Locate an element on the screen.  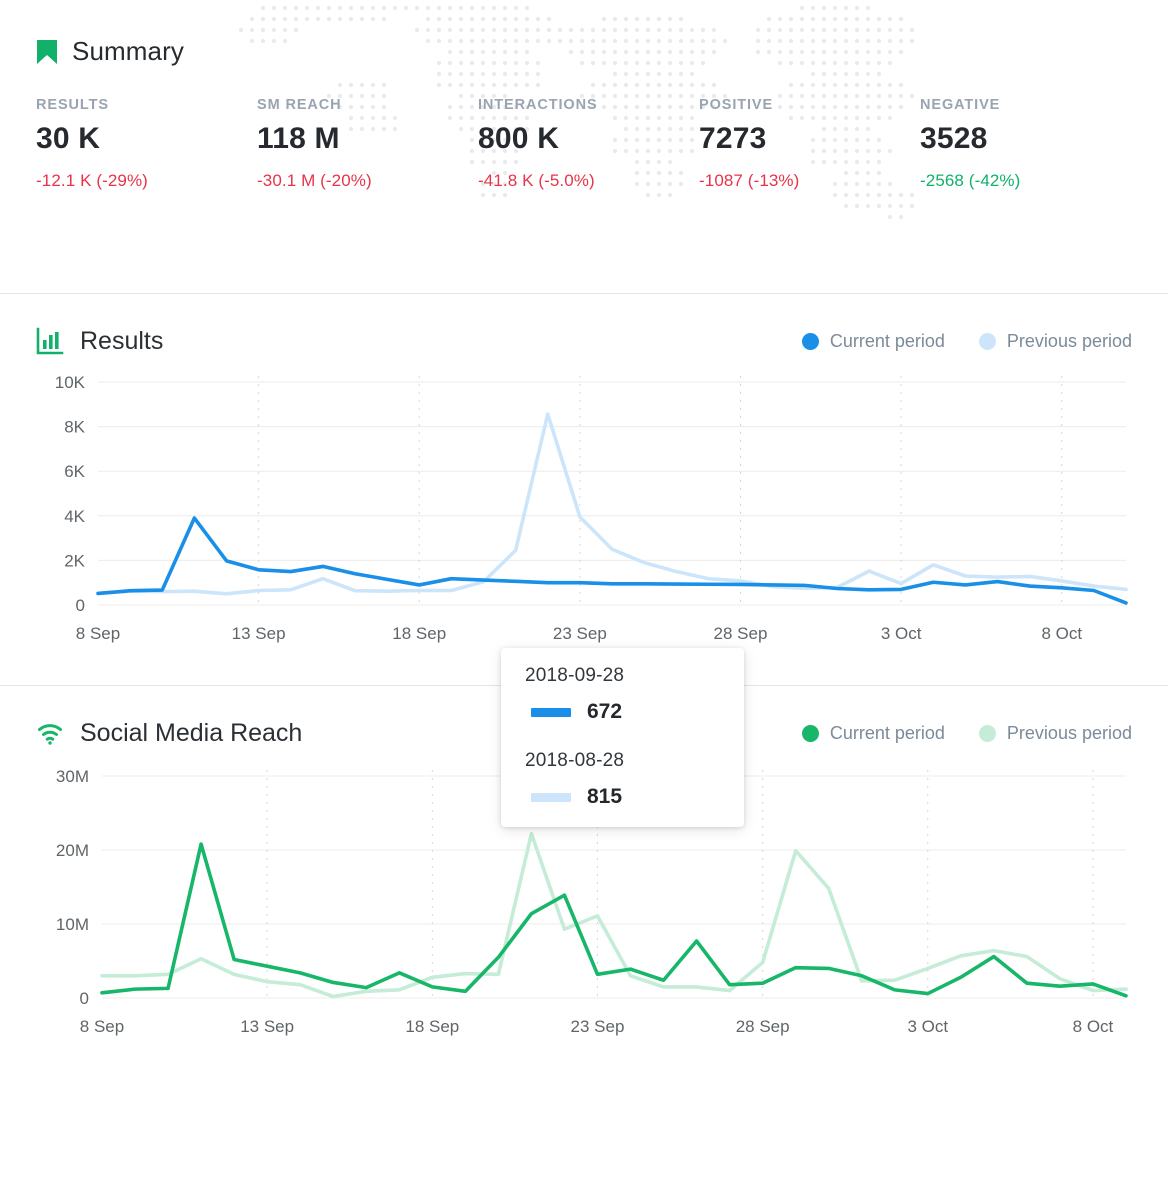
metric-label: RESULTS is located at coordinates (72, 105).